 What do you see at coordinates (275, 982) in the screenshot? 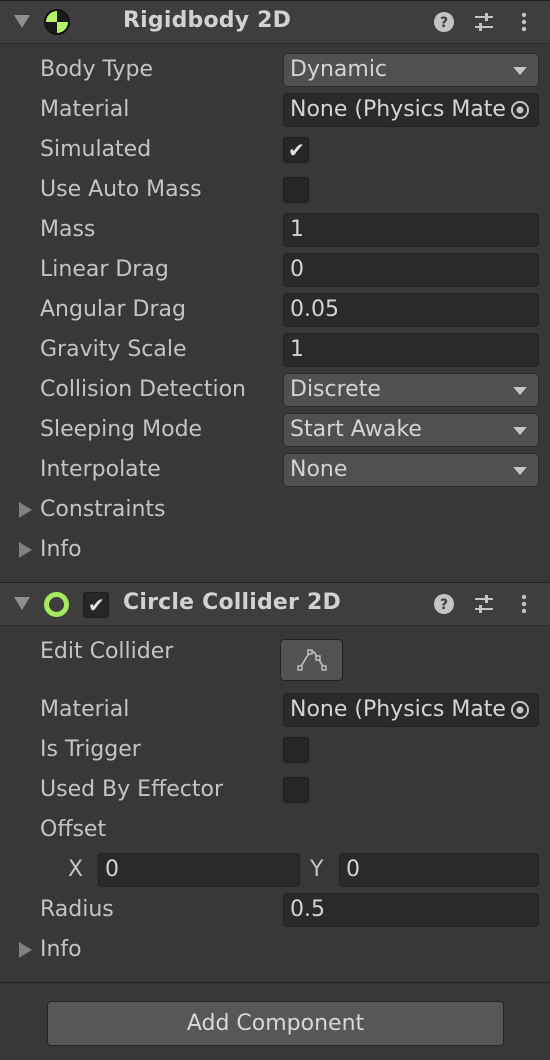
I see `section-divider` at bounding box center [275, 982].